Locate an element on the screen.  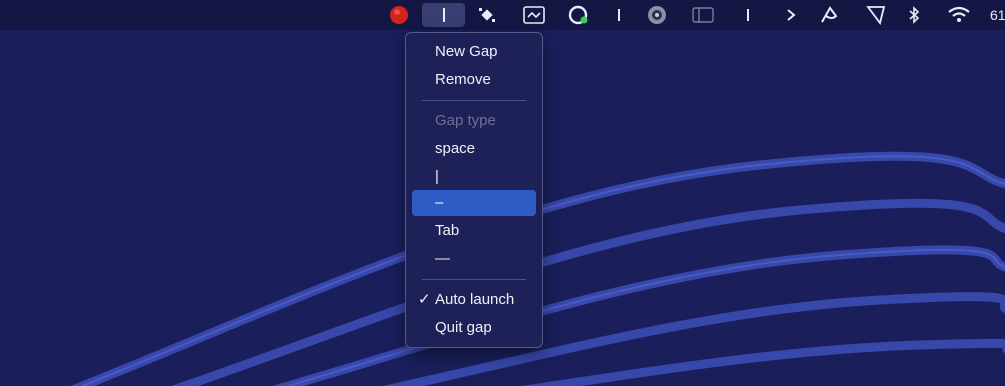
arc-icon is located at coordinates (831, 15).